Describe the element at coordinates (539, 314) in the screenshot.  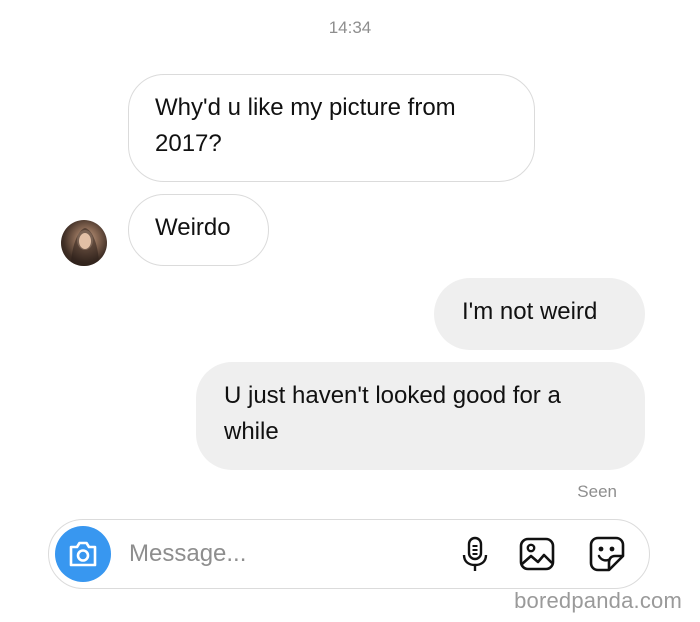
I see `sent-message: I'm not weird` at that location.